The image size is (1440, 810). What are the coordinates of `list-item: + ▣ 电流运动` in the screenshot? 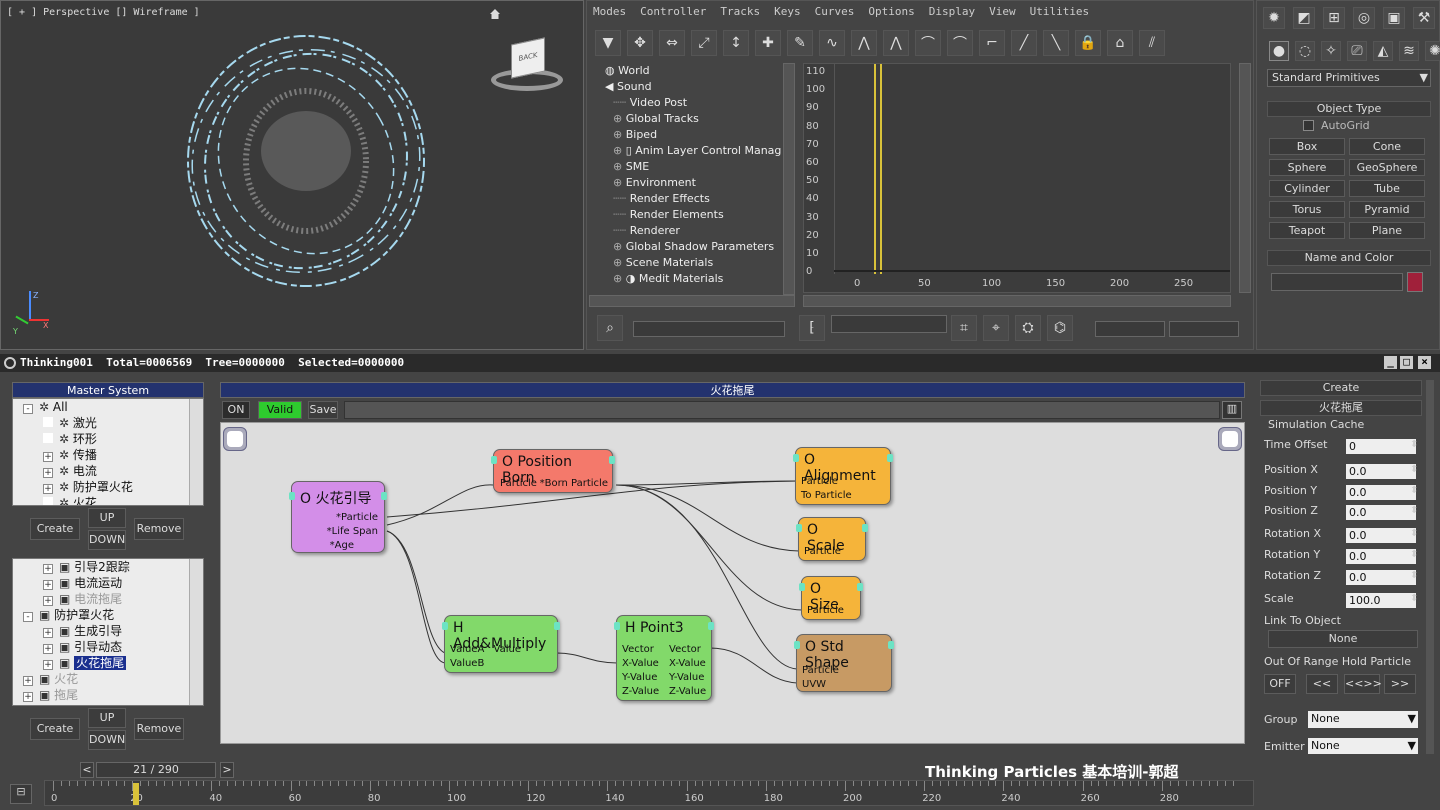 It's located at (108, 583).